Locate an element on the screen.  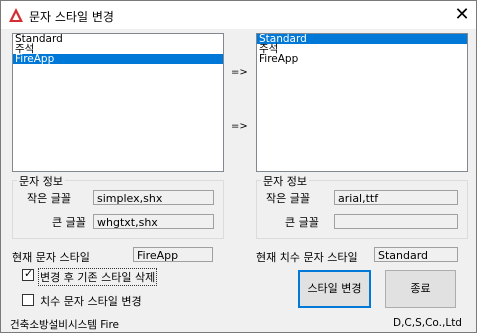
delete-existing-label: 변경 후 기존 스타일 삭제 is located at coordinates (98, 277).